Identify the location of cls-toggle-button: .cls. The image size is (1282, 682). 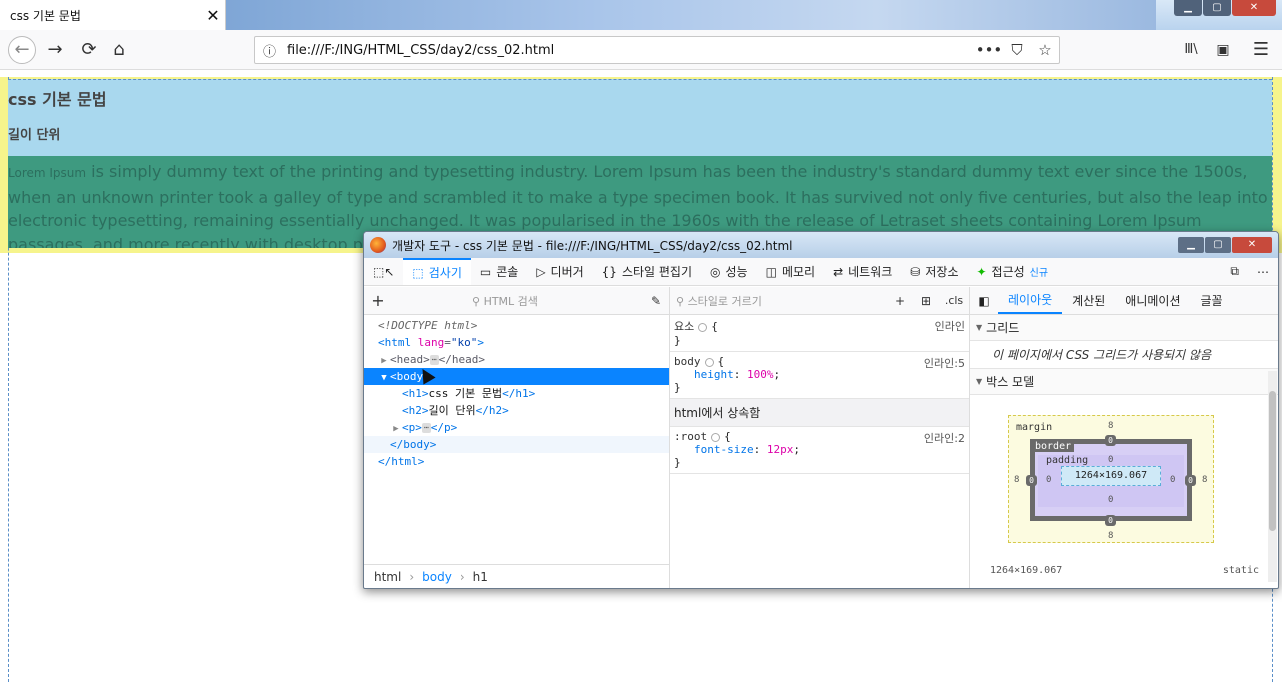
(954, 300).